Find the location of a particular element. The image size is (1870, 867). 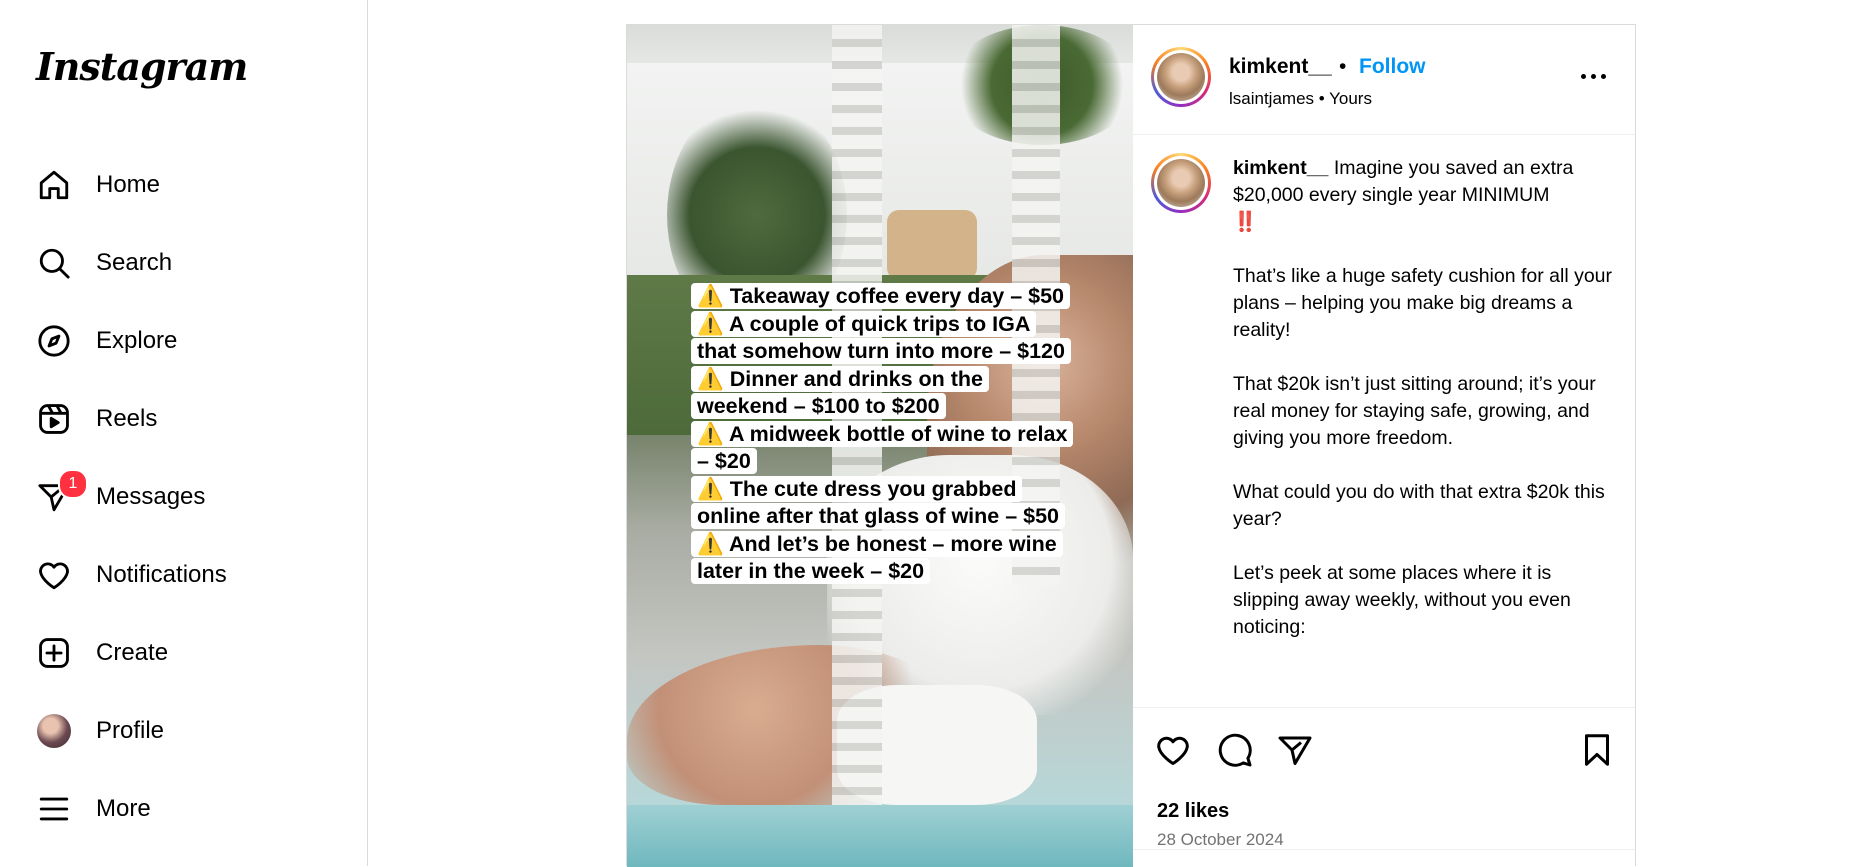

reels-icon is located at coordinates (54, 419).